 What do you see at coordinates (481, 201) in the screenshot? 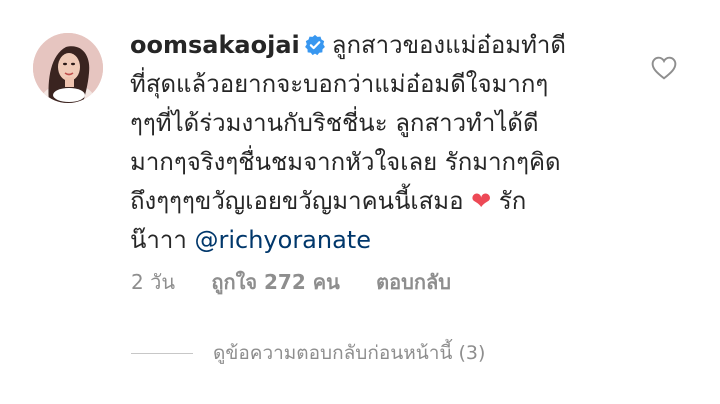
I see `heart-emoji: ❤` at bounding box center [481, 201].